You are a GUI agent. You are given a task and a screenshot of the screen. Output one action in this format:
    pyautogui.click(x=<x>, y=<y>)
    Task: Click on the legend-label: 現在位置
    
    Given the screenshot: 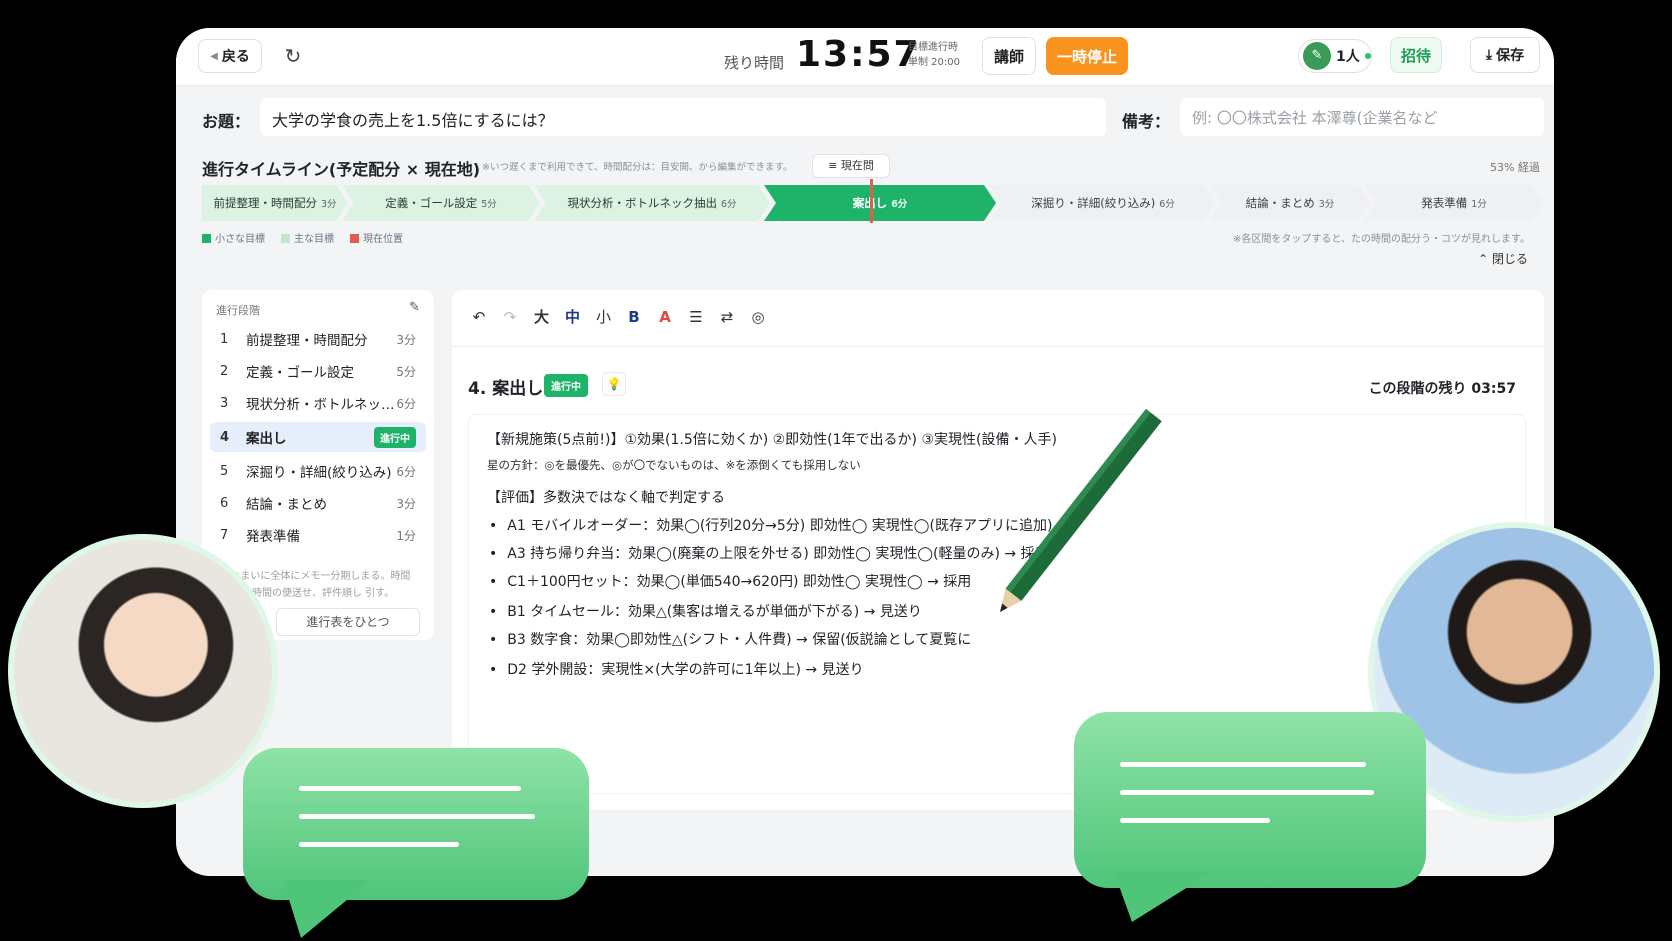 What is the action you would take?
    pyautogui.click(x=383, y=239)
    